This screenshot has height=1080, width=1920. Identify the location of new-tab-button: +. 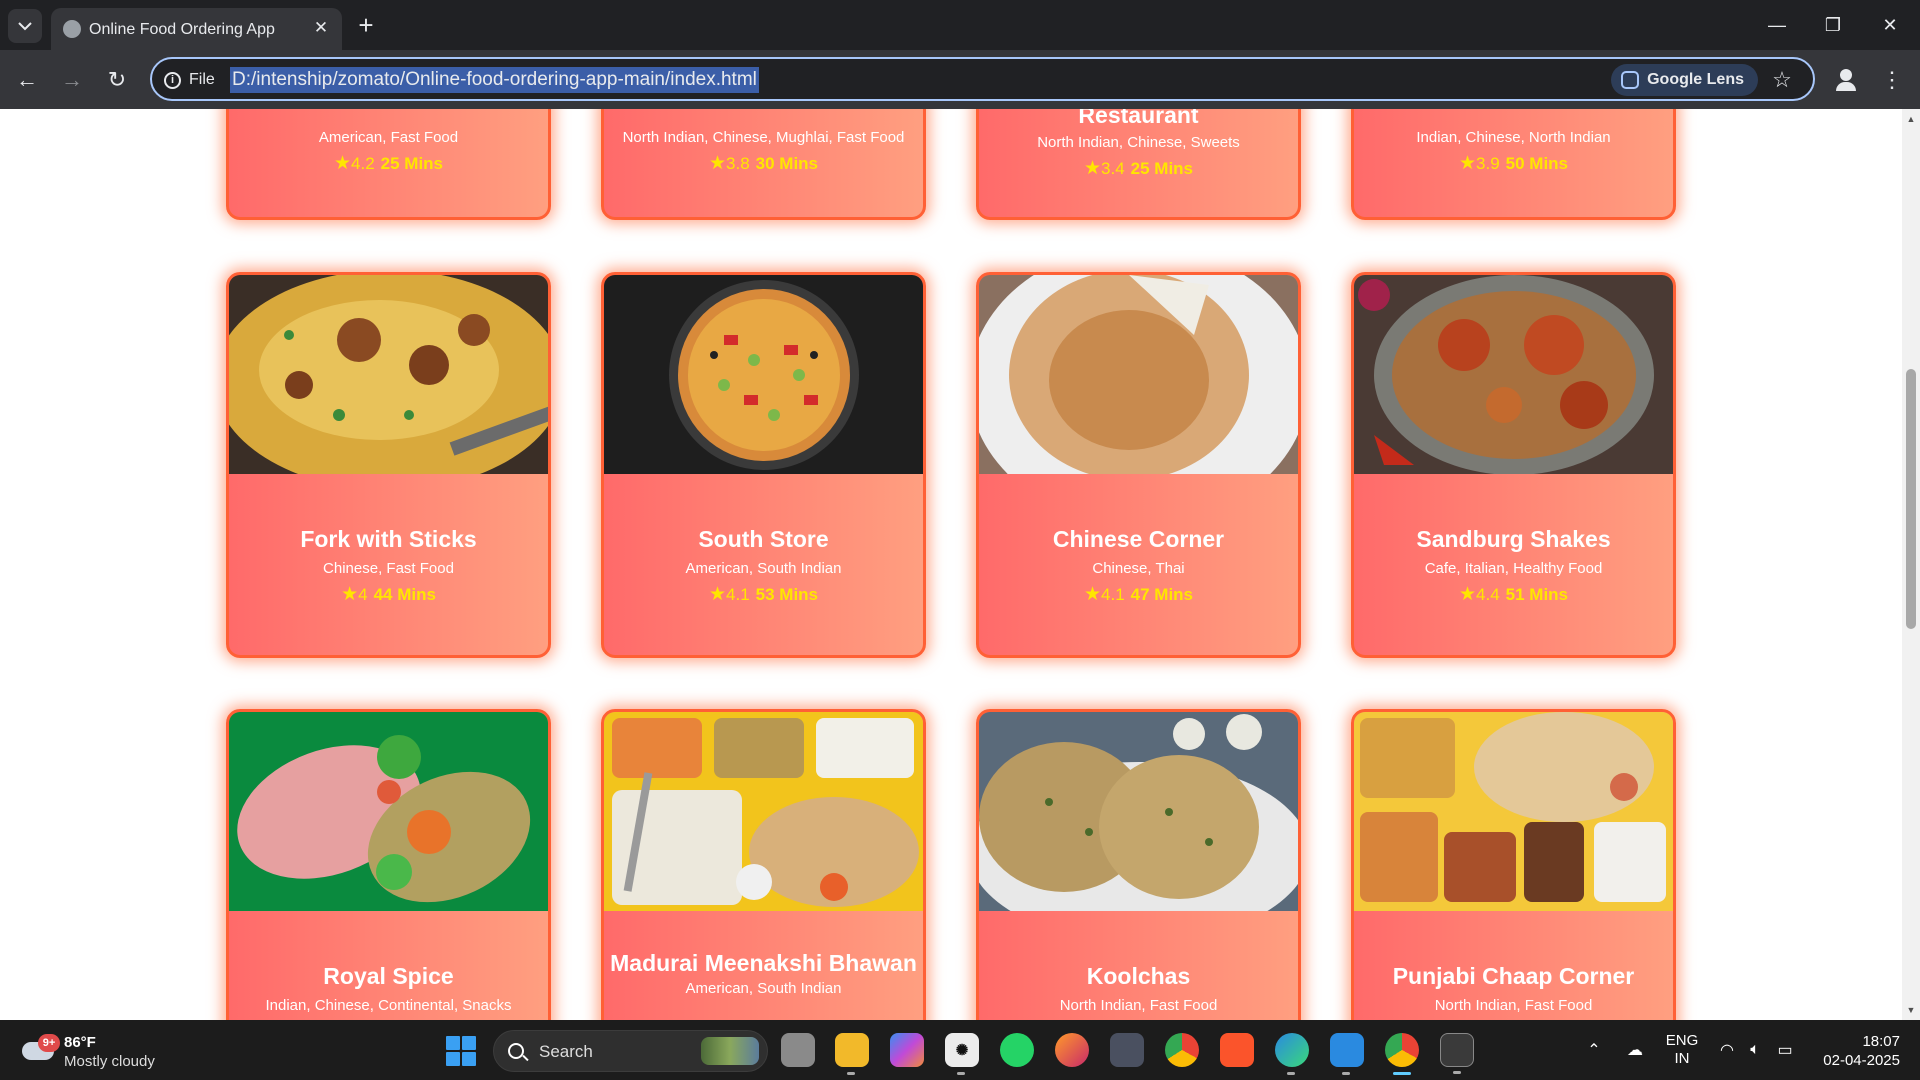
(366, 25).